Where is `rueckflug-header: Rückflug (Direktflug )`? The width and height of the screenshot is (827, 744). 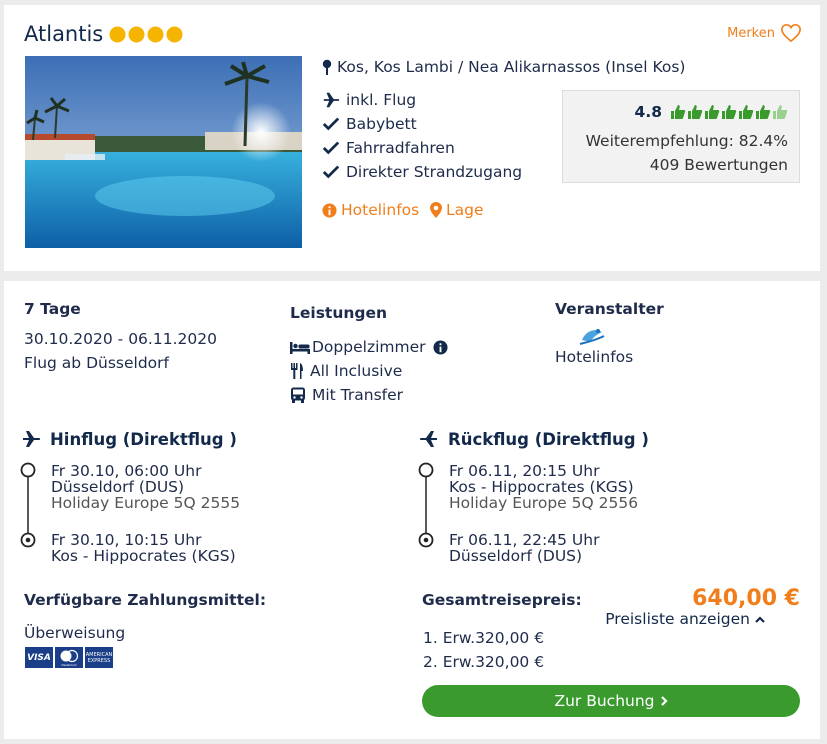
rueckflug-header: Rückflug (Direktflug ) is located at coordinates (533, 439).